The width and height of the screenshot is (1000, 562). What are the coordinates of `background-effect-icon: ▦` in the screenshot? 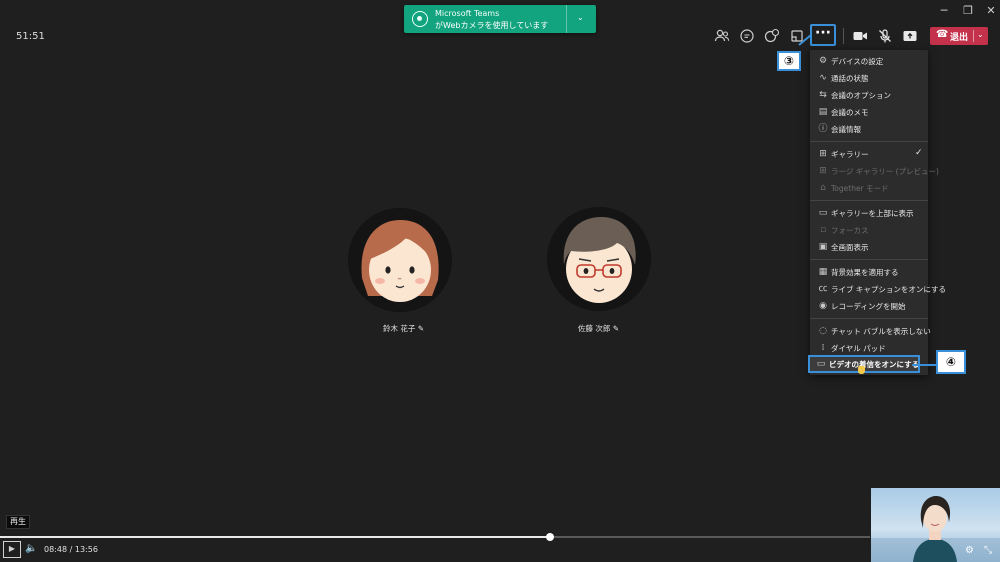 It's located at (823, 272).